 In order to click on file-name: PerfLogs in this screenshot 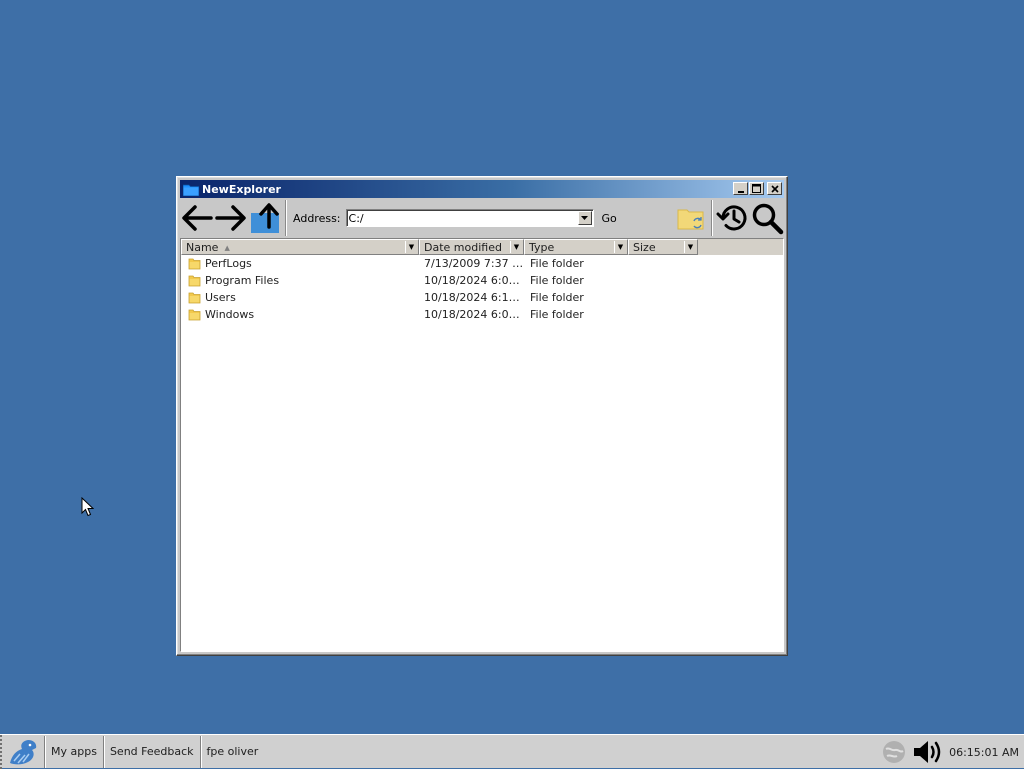, I will do `click(228, 263)`.